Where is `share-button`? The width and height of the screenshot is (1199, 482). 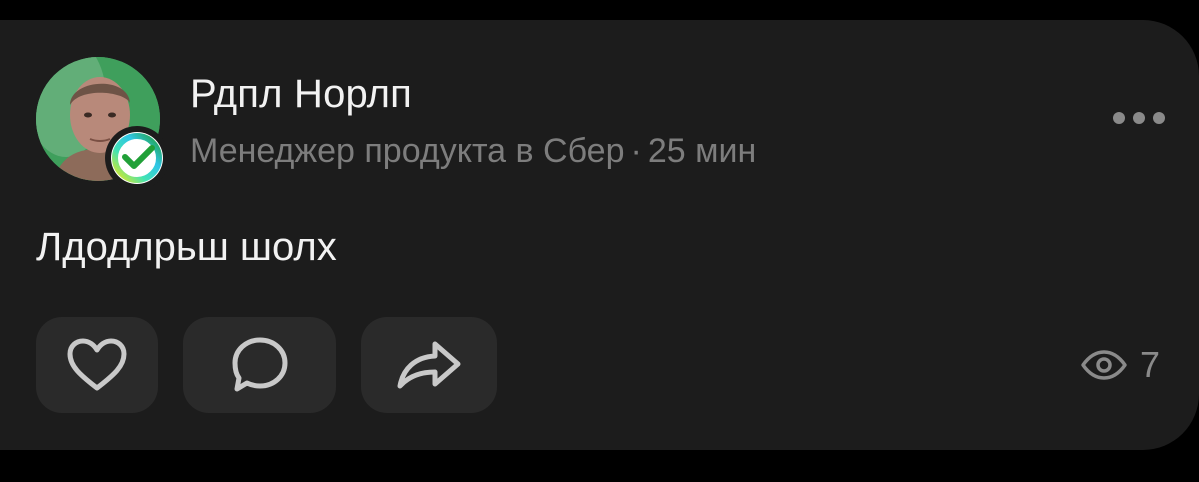 share-button is located at coordinates (429, 365).